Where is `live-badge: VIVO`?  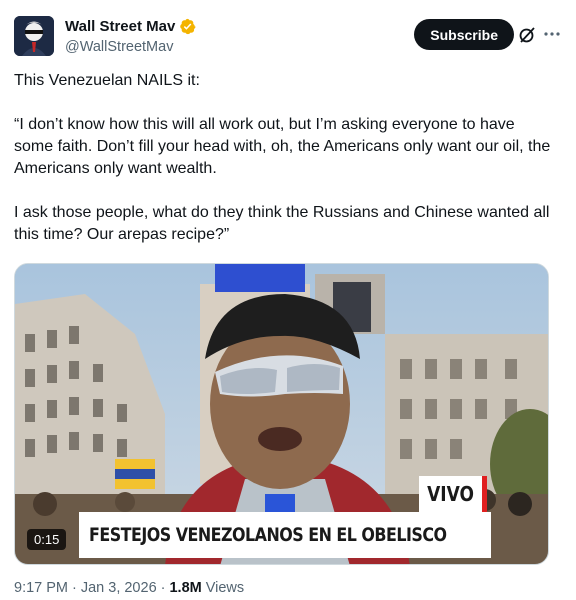 live-badge: VIVO is located at coordinates (453, 494).